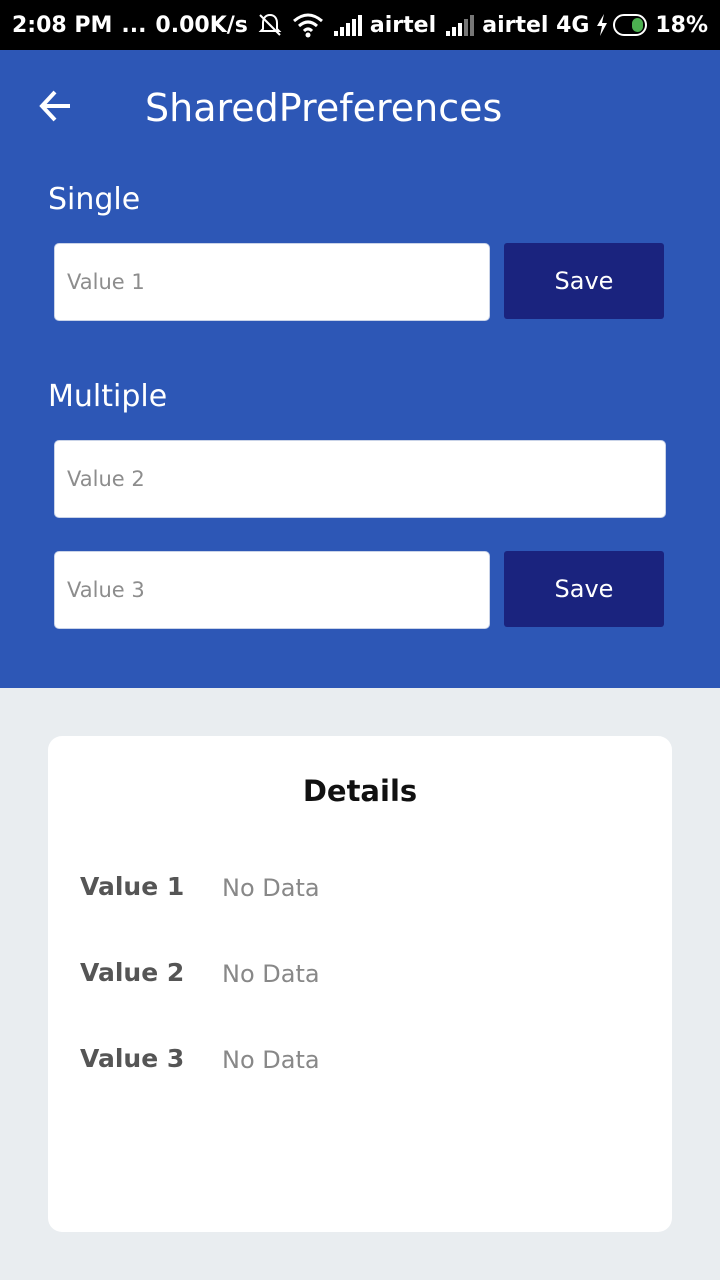 The image size is (720, 1280). What do you see at coordinates (272, 590) in the screenshot?
I see `value3-input` at bounding box center [272, 590].